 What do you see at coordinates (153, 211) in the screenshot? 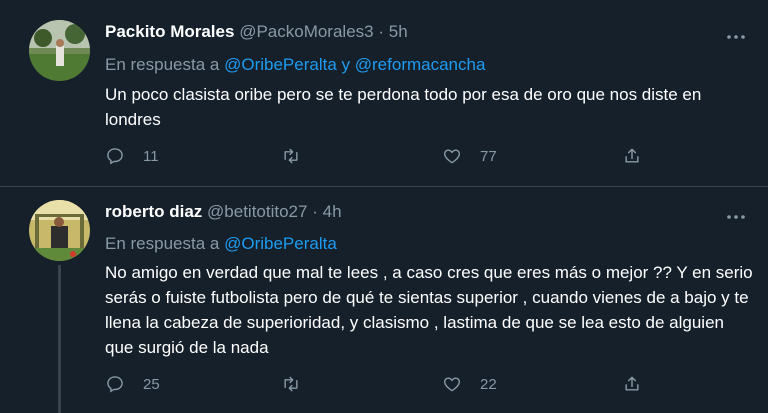
I see `author-name: roberto diaz` at bounding box center [153, 211].